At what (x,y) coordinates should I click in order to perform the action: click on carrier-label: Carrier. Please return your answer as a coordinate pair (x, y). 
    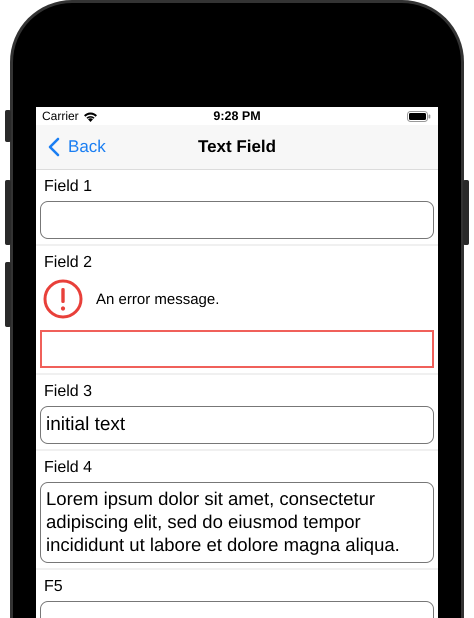
    Looking at the image, I should click on (60, 116).